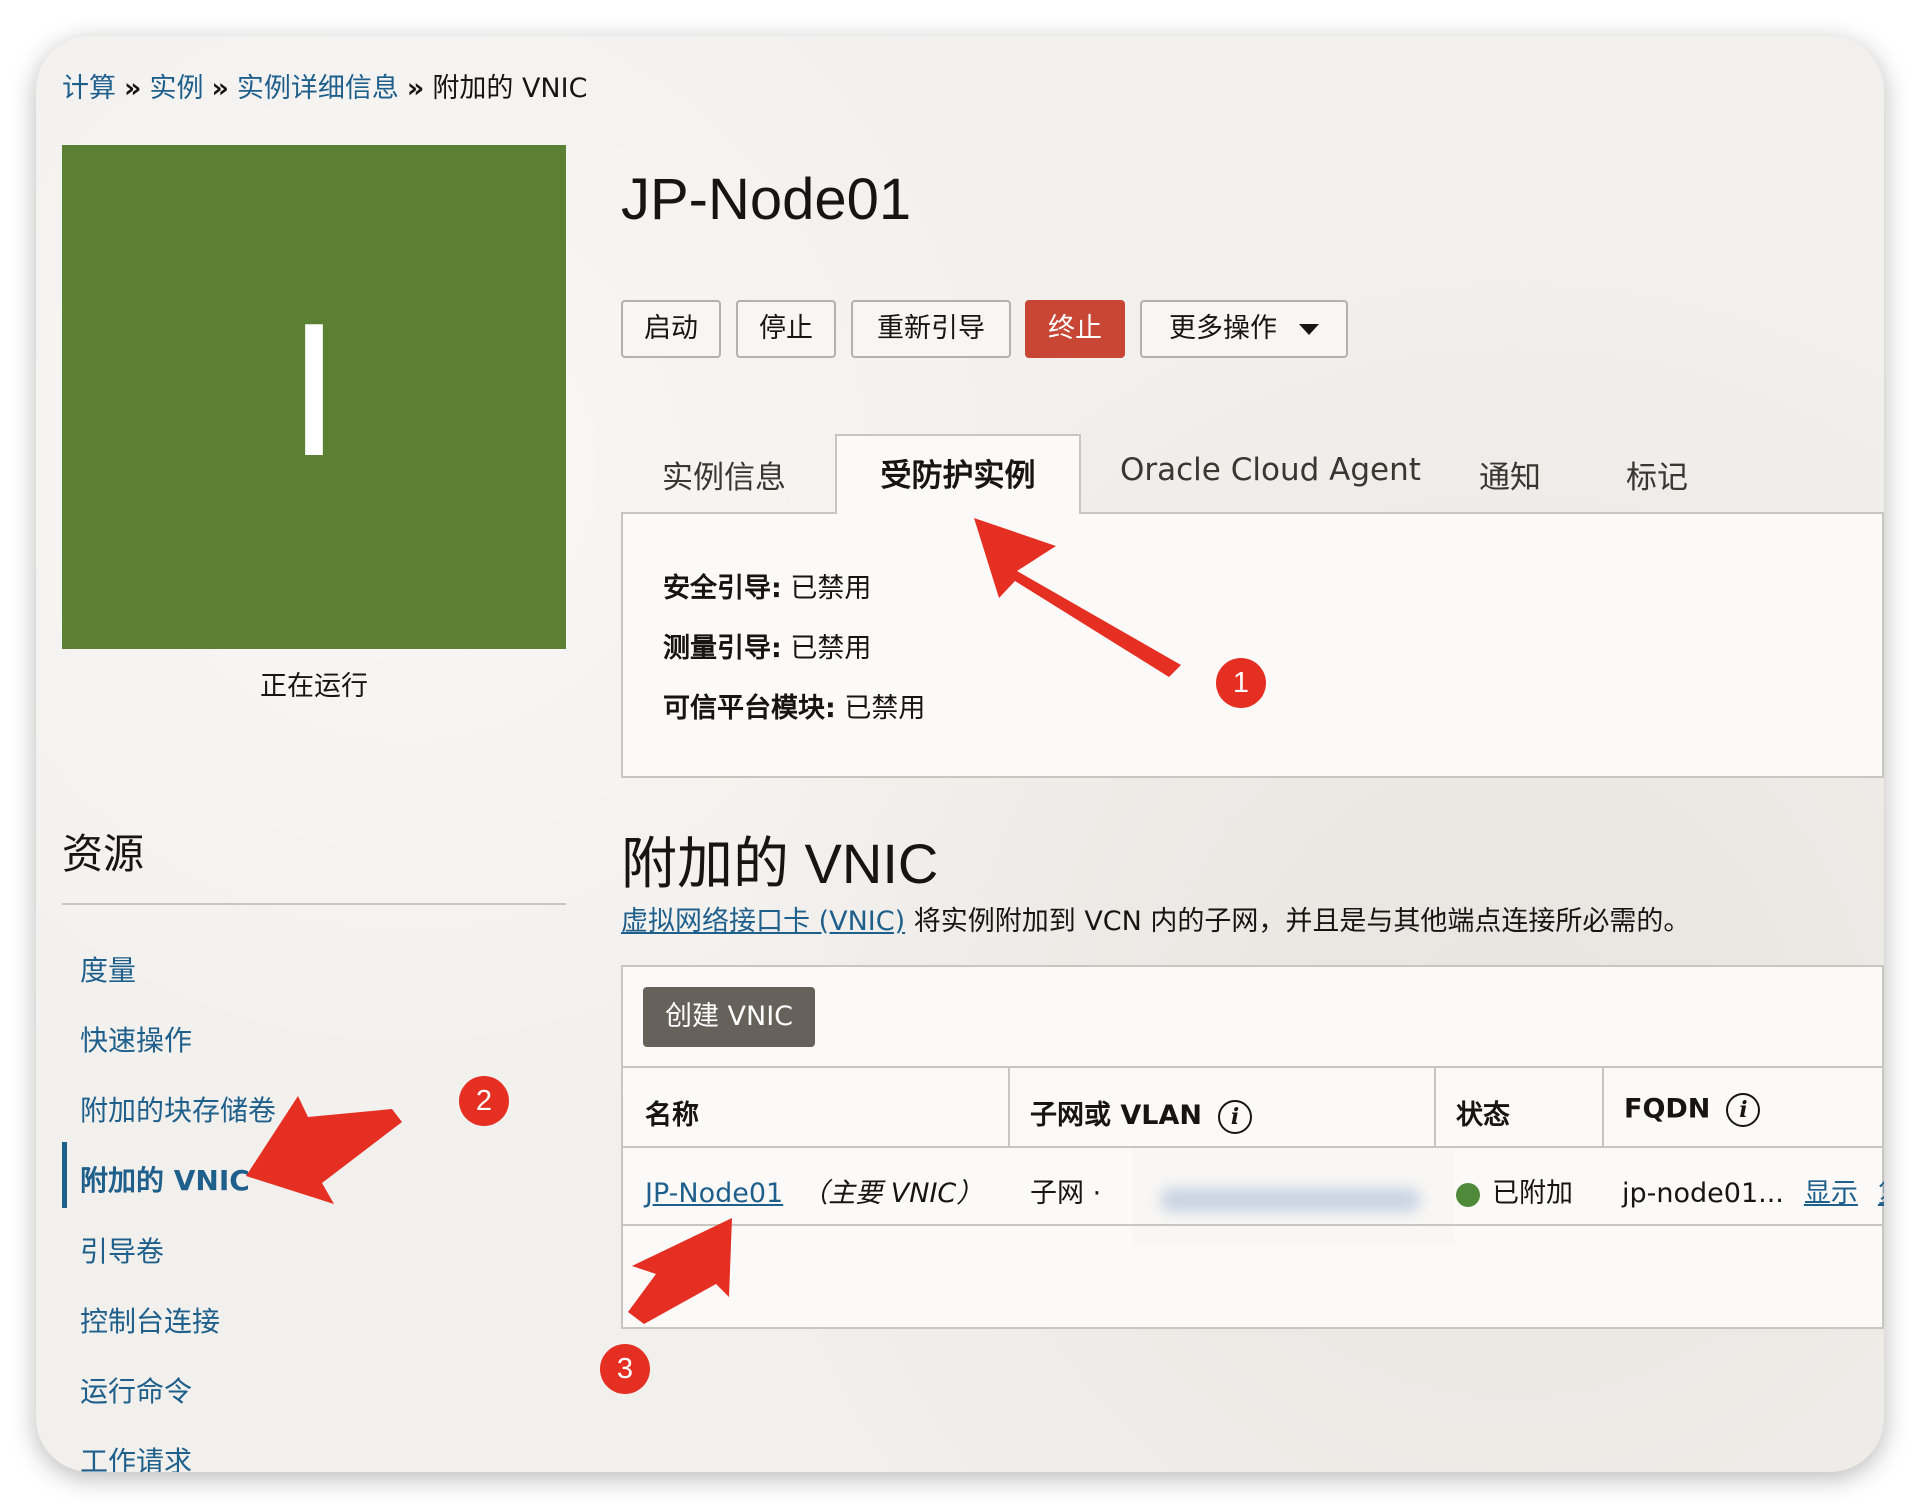  Describe the element at coordinates (484, 1101) in the screenshot. I see `annotation-marker-2: 2` at that location.